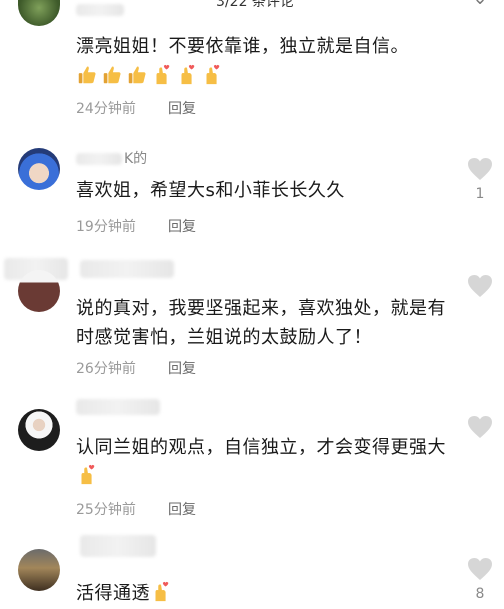 Image resolution: width=504 pixels, height=609 pixels. I want to click on comment-time: 25分钟前, so click(106, 510).